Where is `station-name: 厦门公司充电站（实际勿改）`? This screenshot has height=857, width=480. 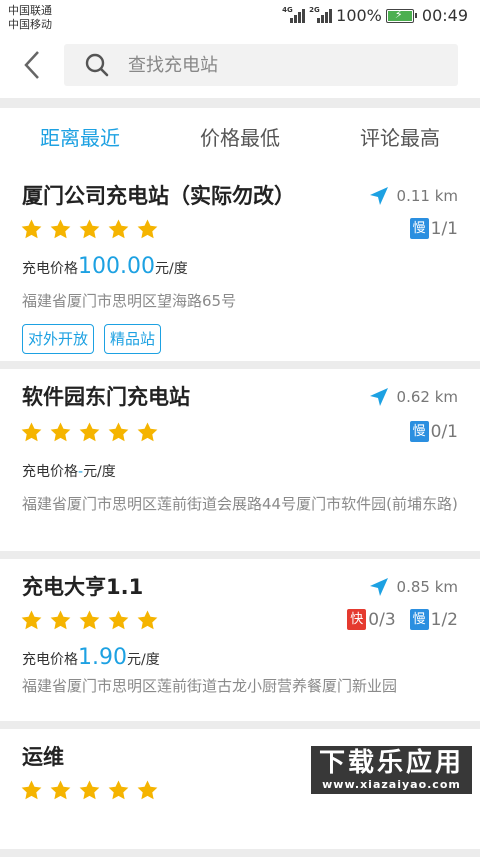
station-name: 厦门公司充电站（实际勿改） is located at coordinates (158, 196).